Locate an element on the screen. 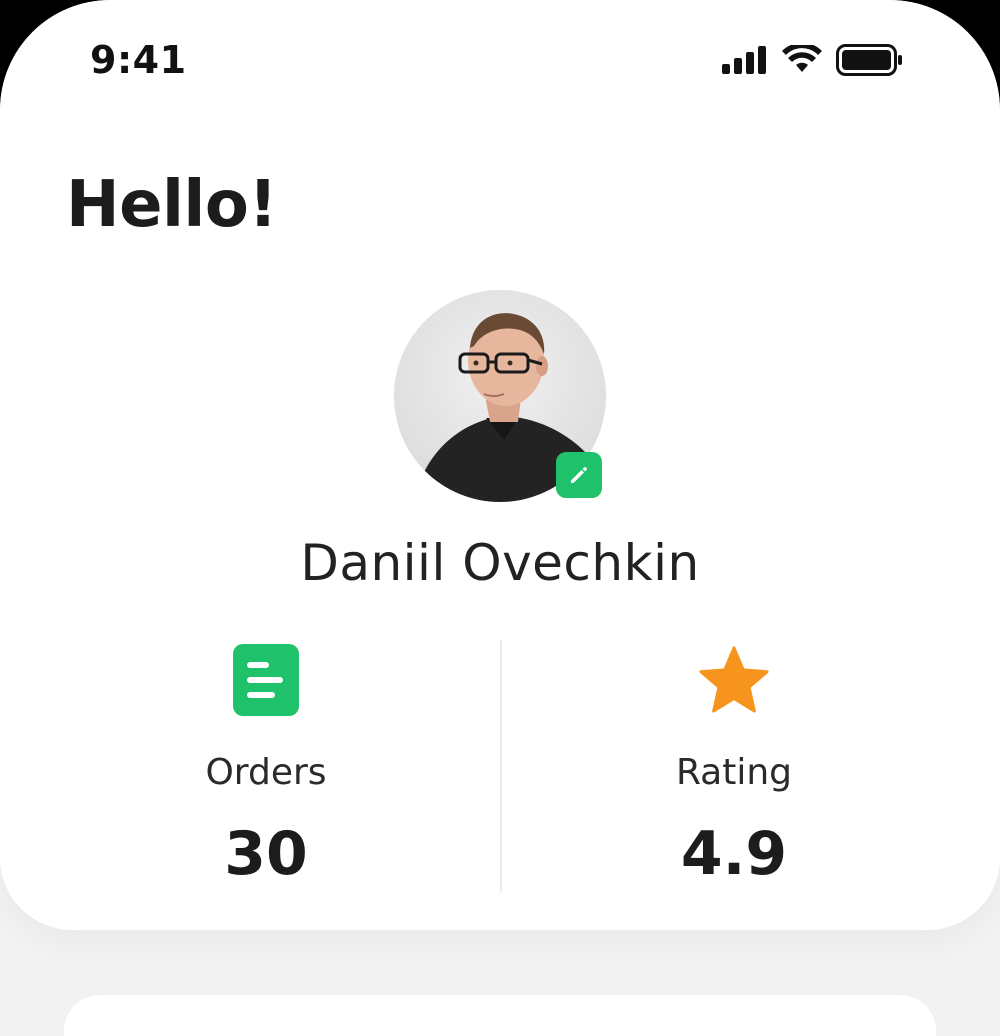 This screenshot has height=1036, width=1000. star-icon is located at coordinates (734, 679).